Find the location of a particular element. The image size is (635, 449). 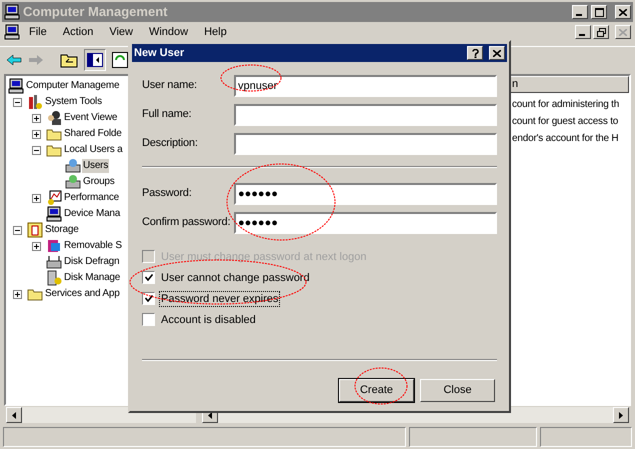

refresh-icon is located at coordinates (120, 60).